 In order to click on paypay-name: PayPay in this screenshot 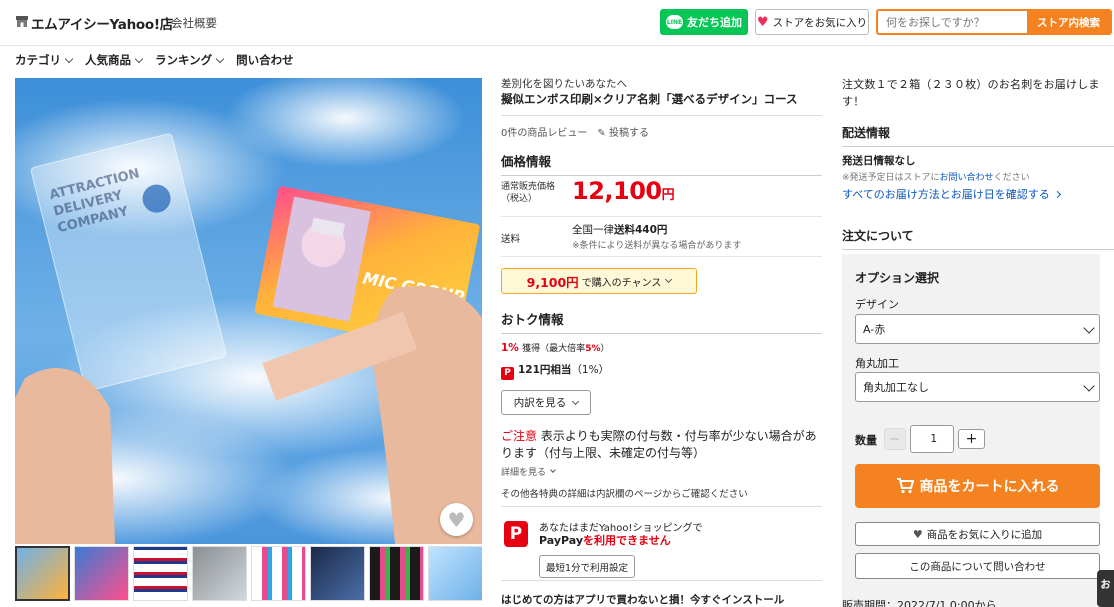, I will do `click(561, 540)`.